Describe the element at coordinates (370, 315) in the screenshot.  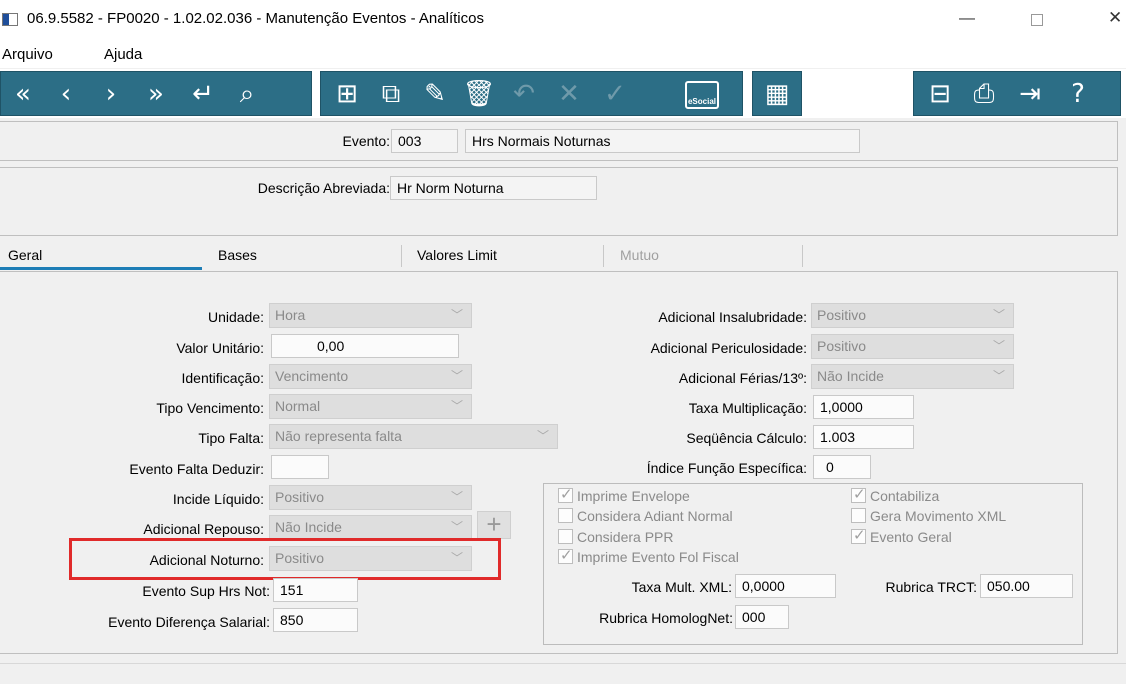
I see `unidade-select: Hora ﹀` at that location.